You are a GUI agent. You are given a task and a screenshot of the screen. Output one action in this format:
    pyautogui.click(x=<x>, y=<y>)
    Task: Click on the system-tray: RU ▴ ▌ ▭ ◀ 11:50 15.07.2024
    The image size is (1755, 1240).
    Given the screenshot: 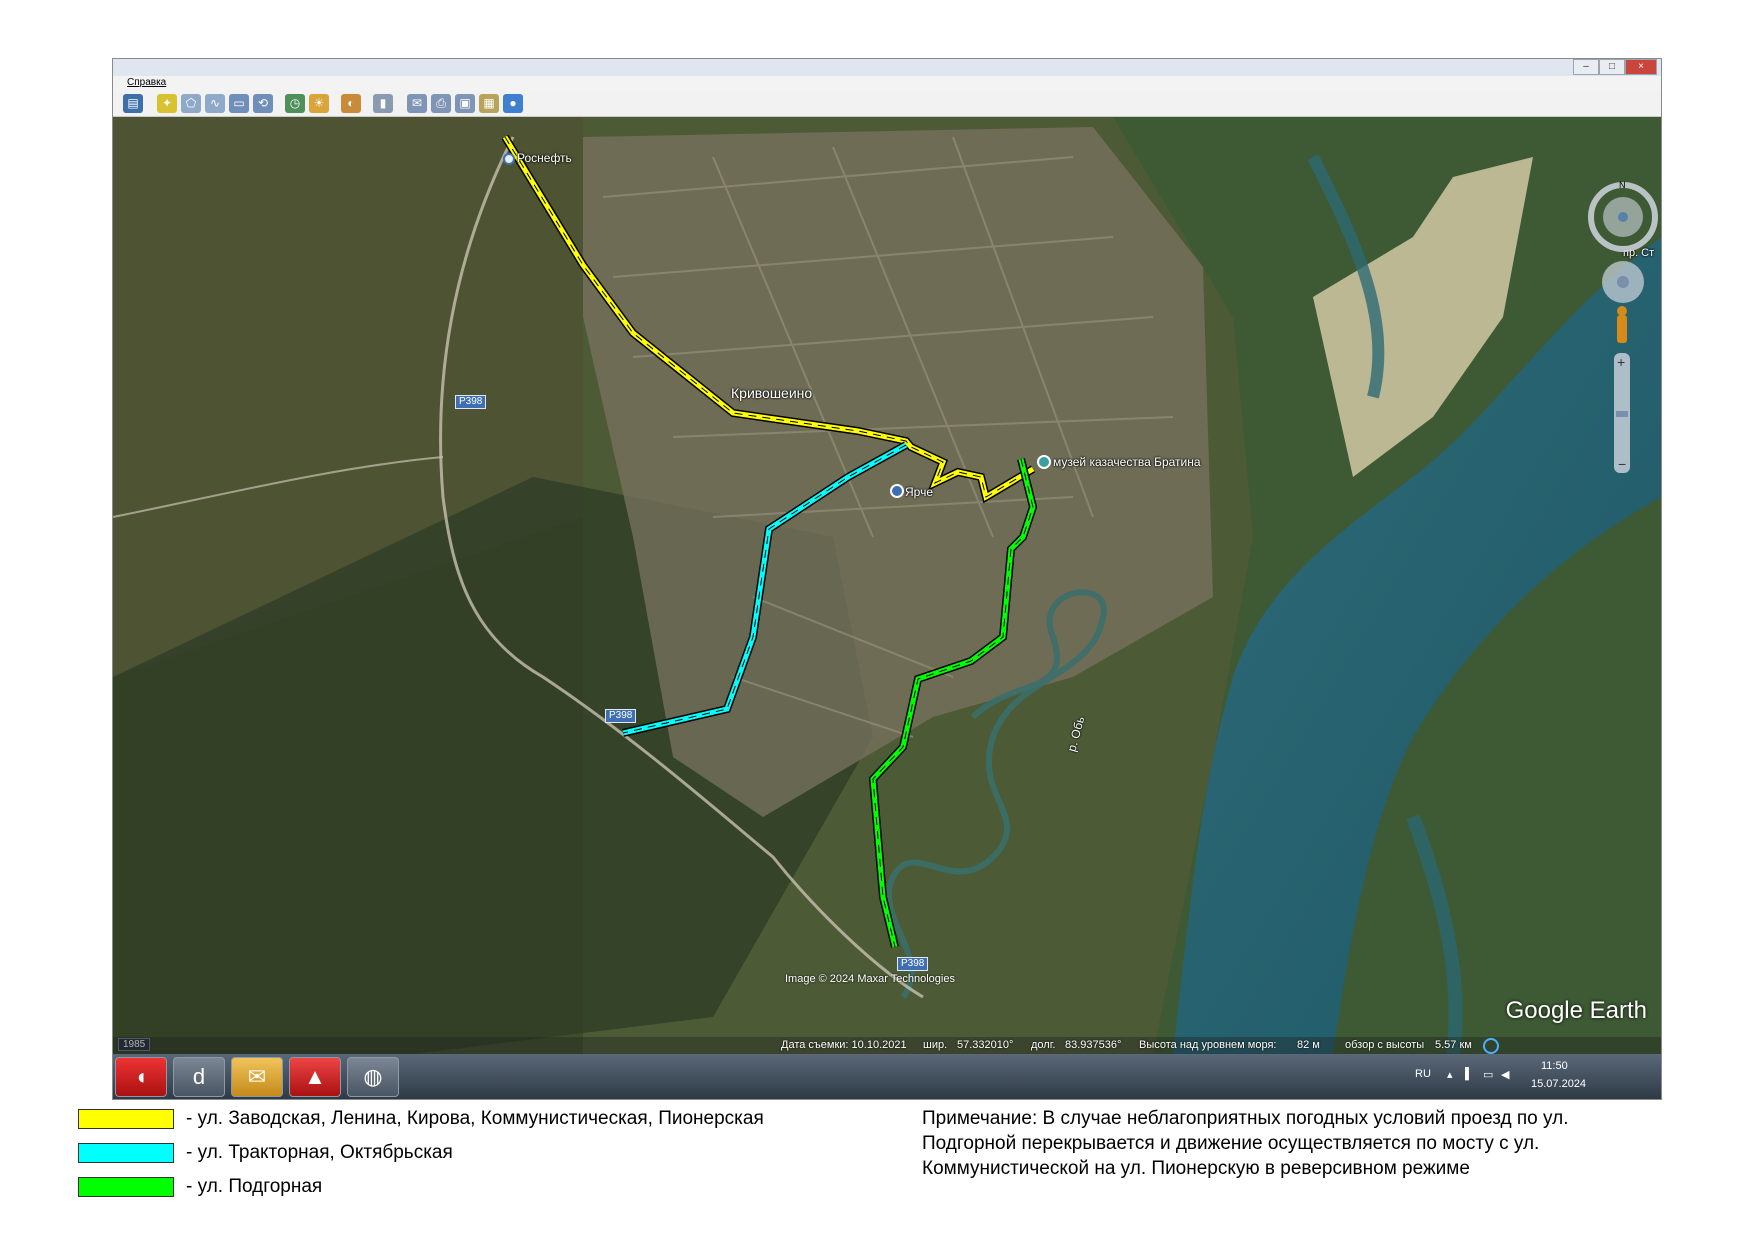 What is the action you would take?
    pyautogui.click(x=1528, y=1077)
    